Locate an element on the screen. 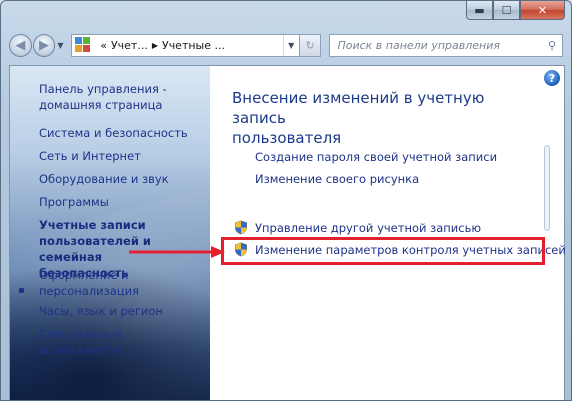 The image size is (572, 401). caption-buttons: ▬ ☐ ✕ is located at coordinates (515, 11).